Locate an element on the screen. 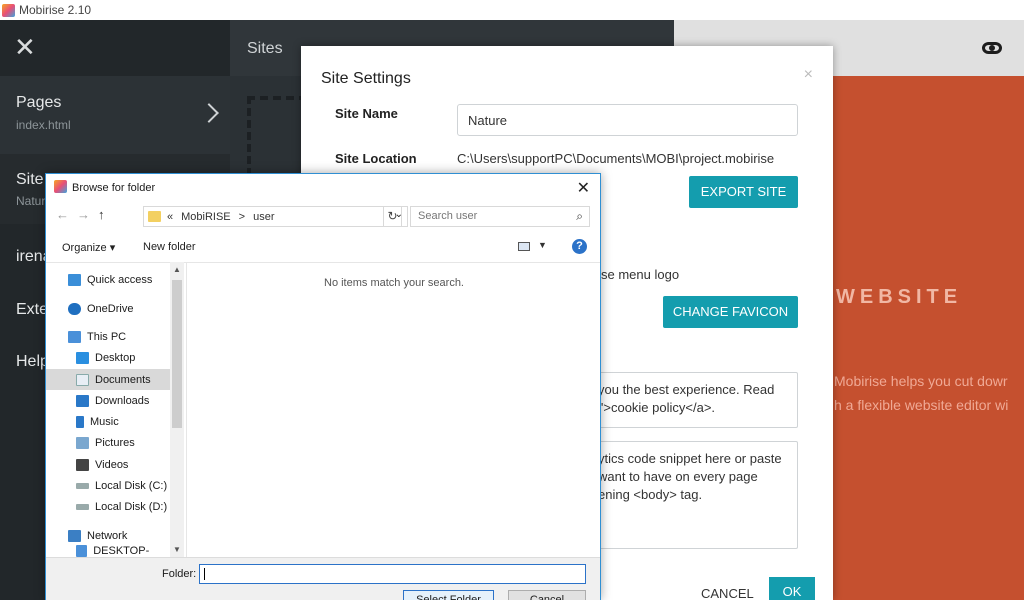  nav-item-this-pc: This PC is located at coordinates (108, 336).